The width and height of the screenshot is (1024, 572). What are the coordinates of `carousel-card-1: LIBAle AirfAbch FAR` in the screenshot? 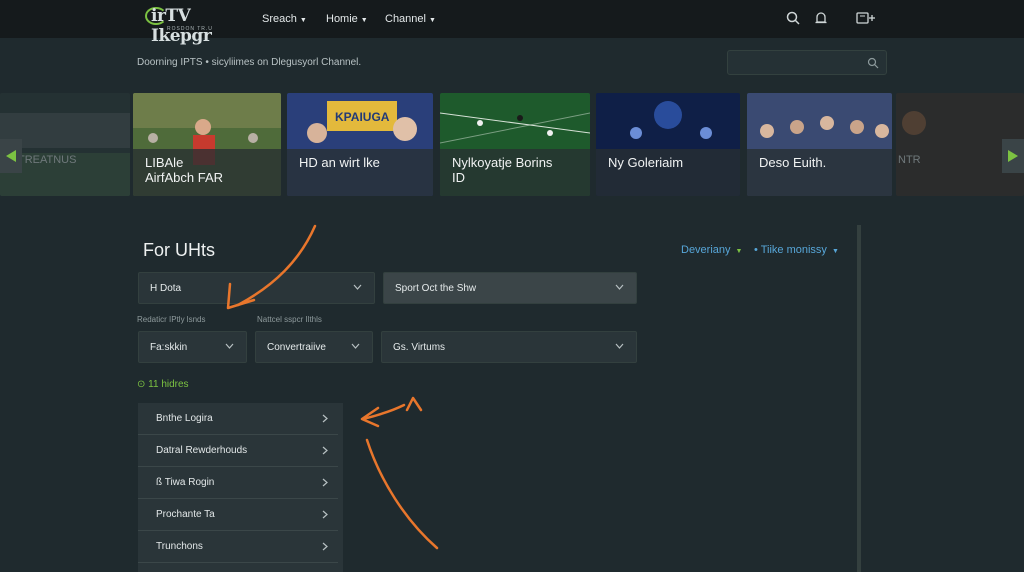 It's located at (207, 144).